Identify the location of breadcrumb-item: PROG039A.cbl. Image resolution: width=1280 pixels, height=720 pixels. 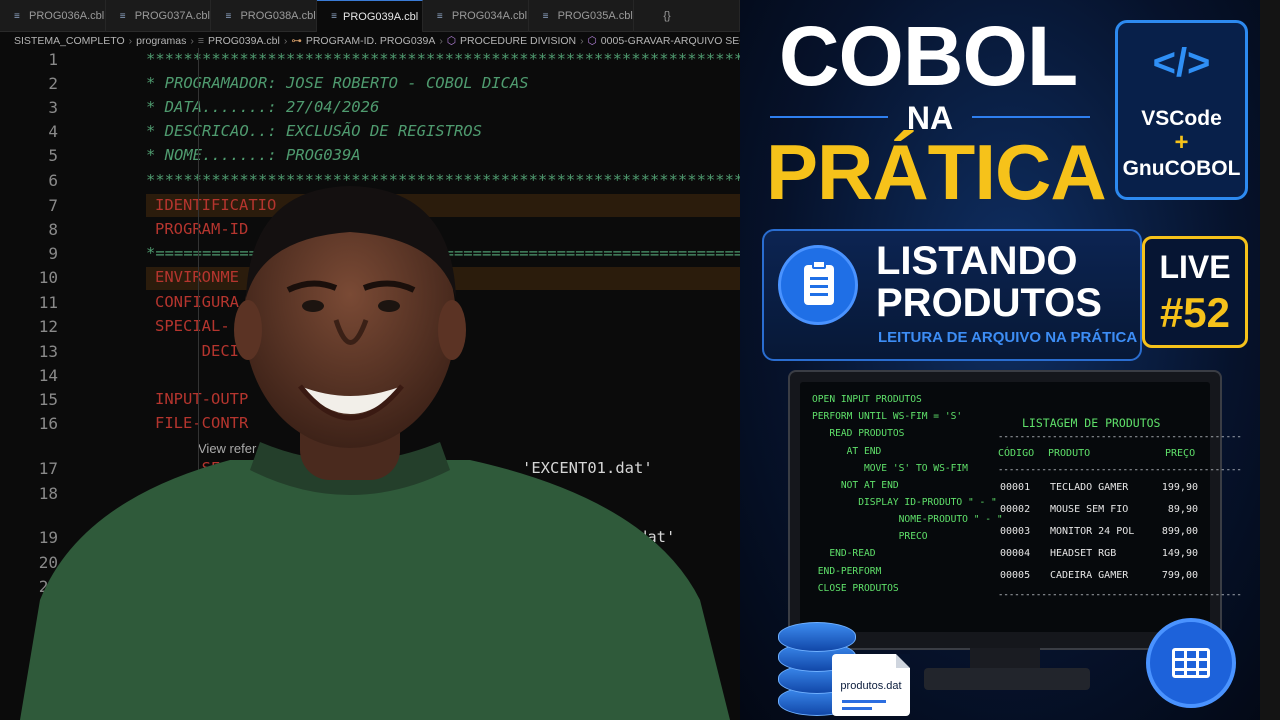
(244, 41).